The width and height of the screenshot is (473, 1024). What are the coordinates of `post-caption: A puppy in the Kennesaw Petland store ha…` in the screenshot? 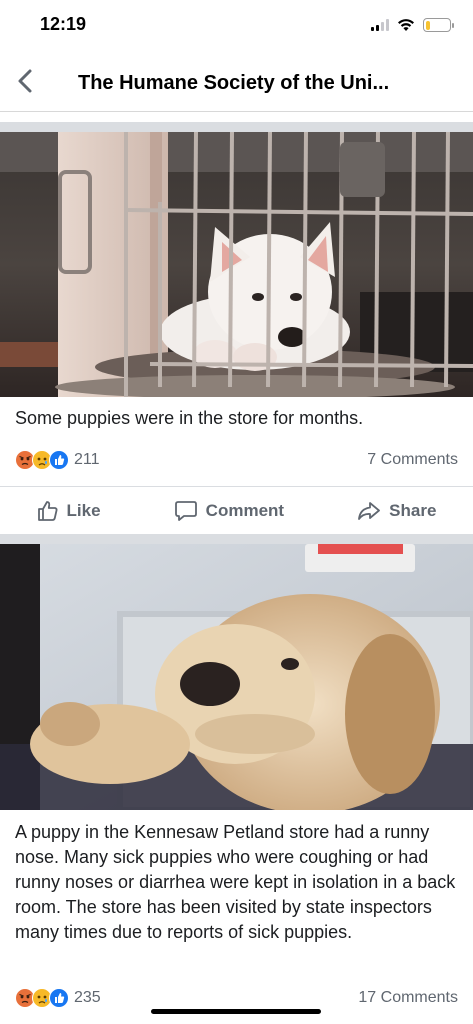 It's located at (235, 882).